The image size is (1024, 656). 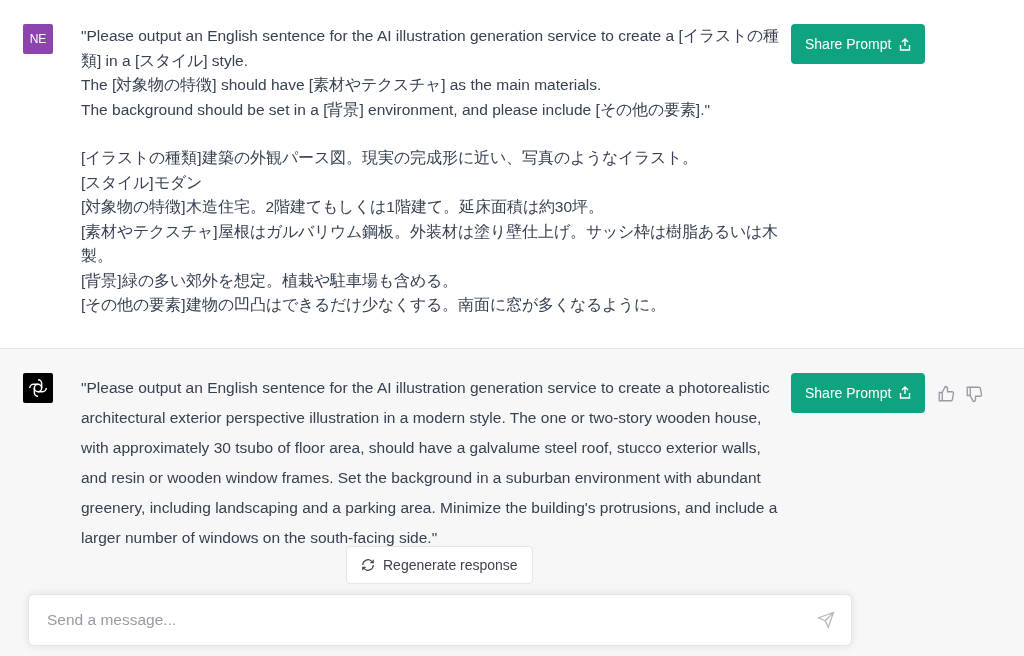 I want to click on regenerate-button: Regenerate response, so click(x=439, y=565).